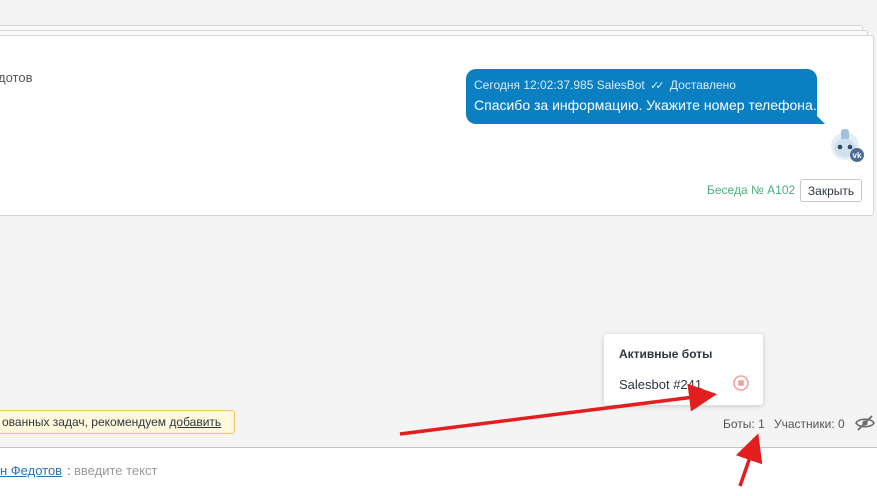 The height and width of the screenshot is (496, 877). I want to click on message-time: Сегодня 12:02:37.985 SalesBot, so click(559, 85).